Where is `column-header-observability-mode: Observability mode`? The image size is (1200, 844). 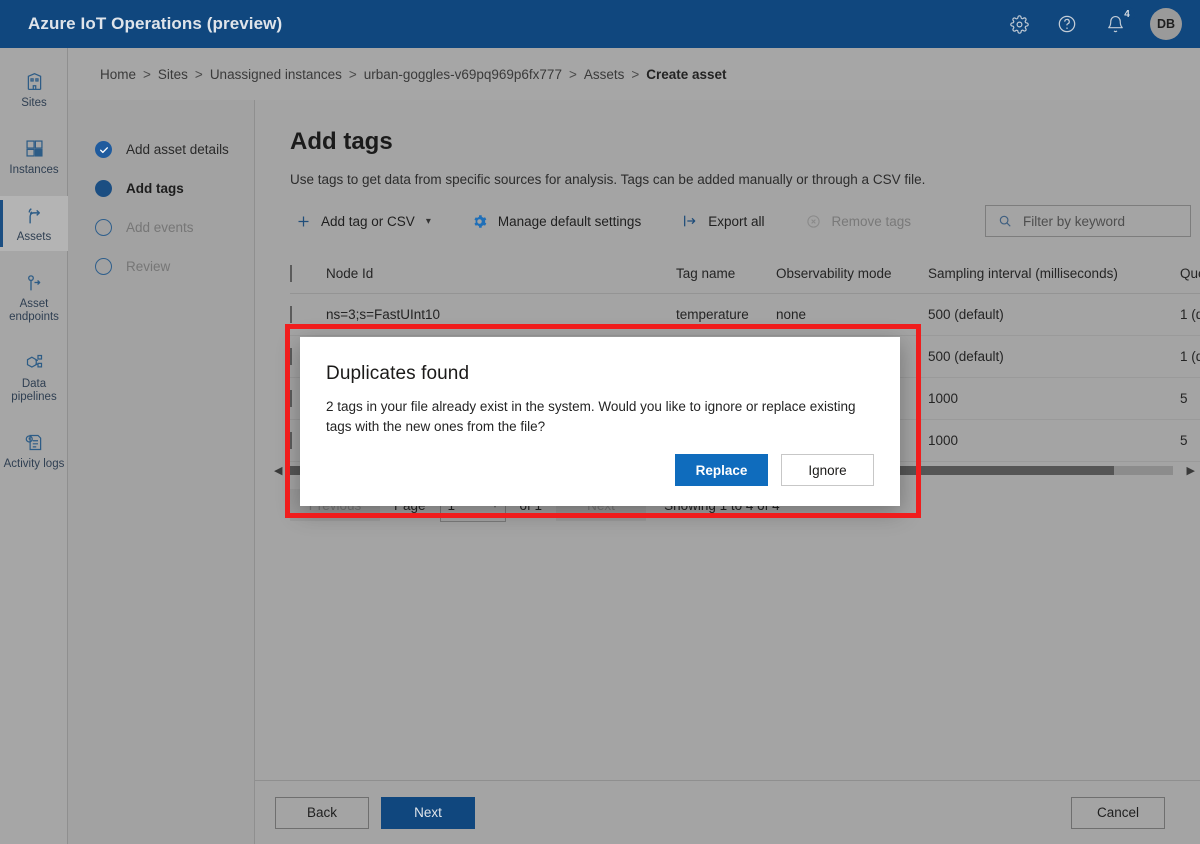
column-header-observability-mode: Observability mode is located at coordinates (852, 275).